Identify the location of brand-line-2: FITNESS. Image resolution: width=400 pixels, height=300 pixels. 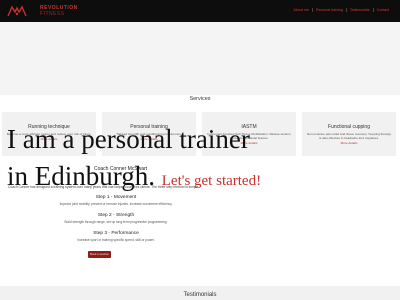
(52, 14).